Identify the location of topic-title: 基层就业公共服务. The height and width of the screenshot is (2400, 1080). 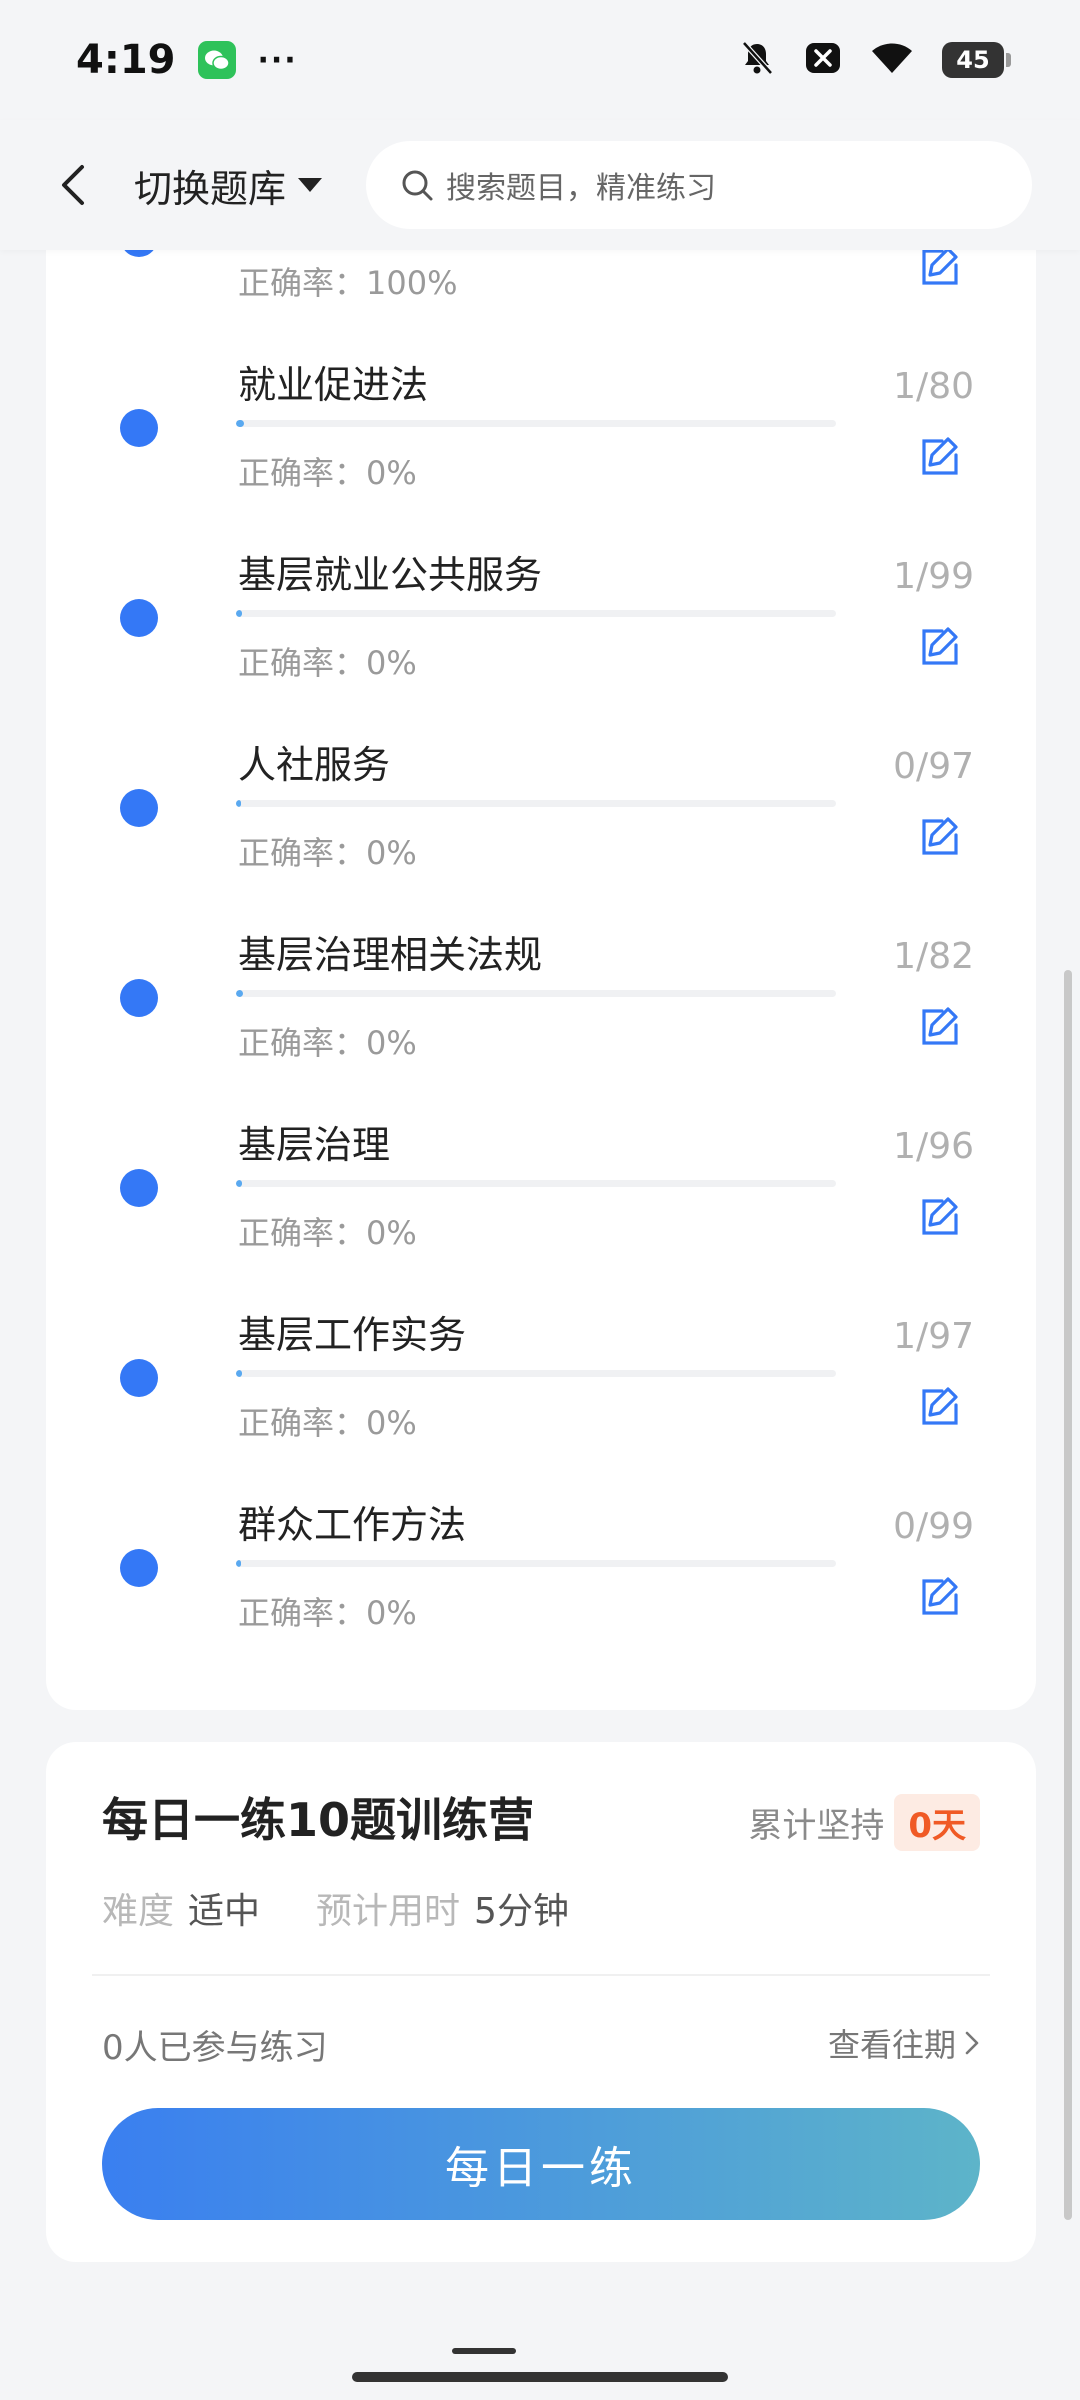
(390, 575).